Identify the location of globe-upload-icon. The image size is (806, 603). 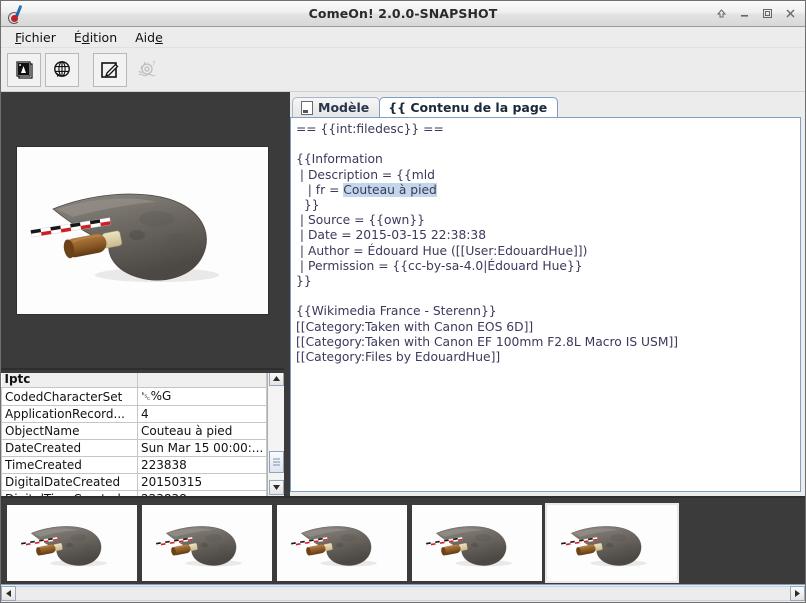
(62, 68).